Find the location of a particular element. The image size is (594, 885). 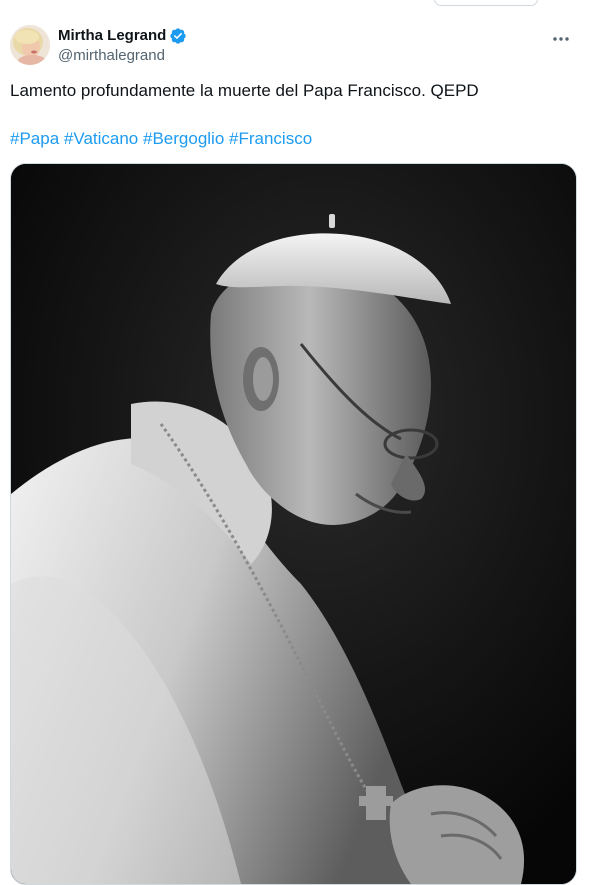

author-names: Mirtha Legrand @mirthalegrand is located at coordinates (122, 45).